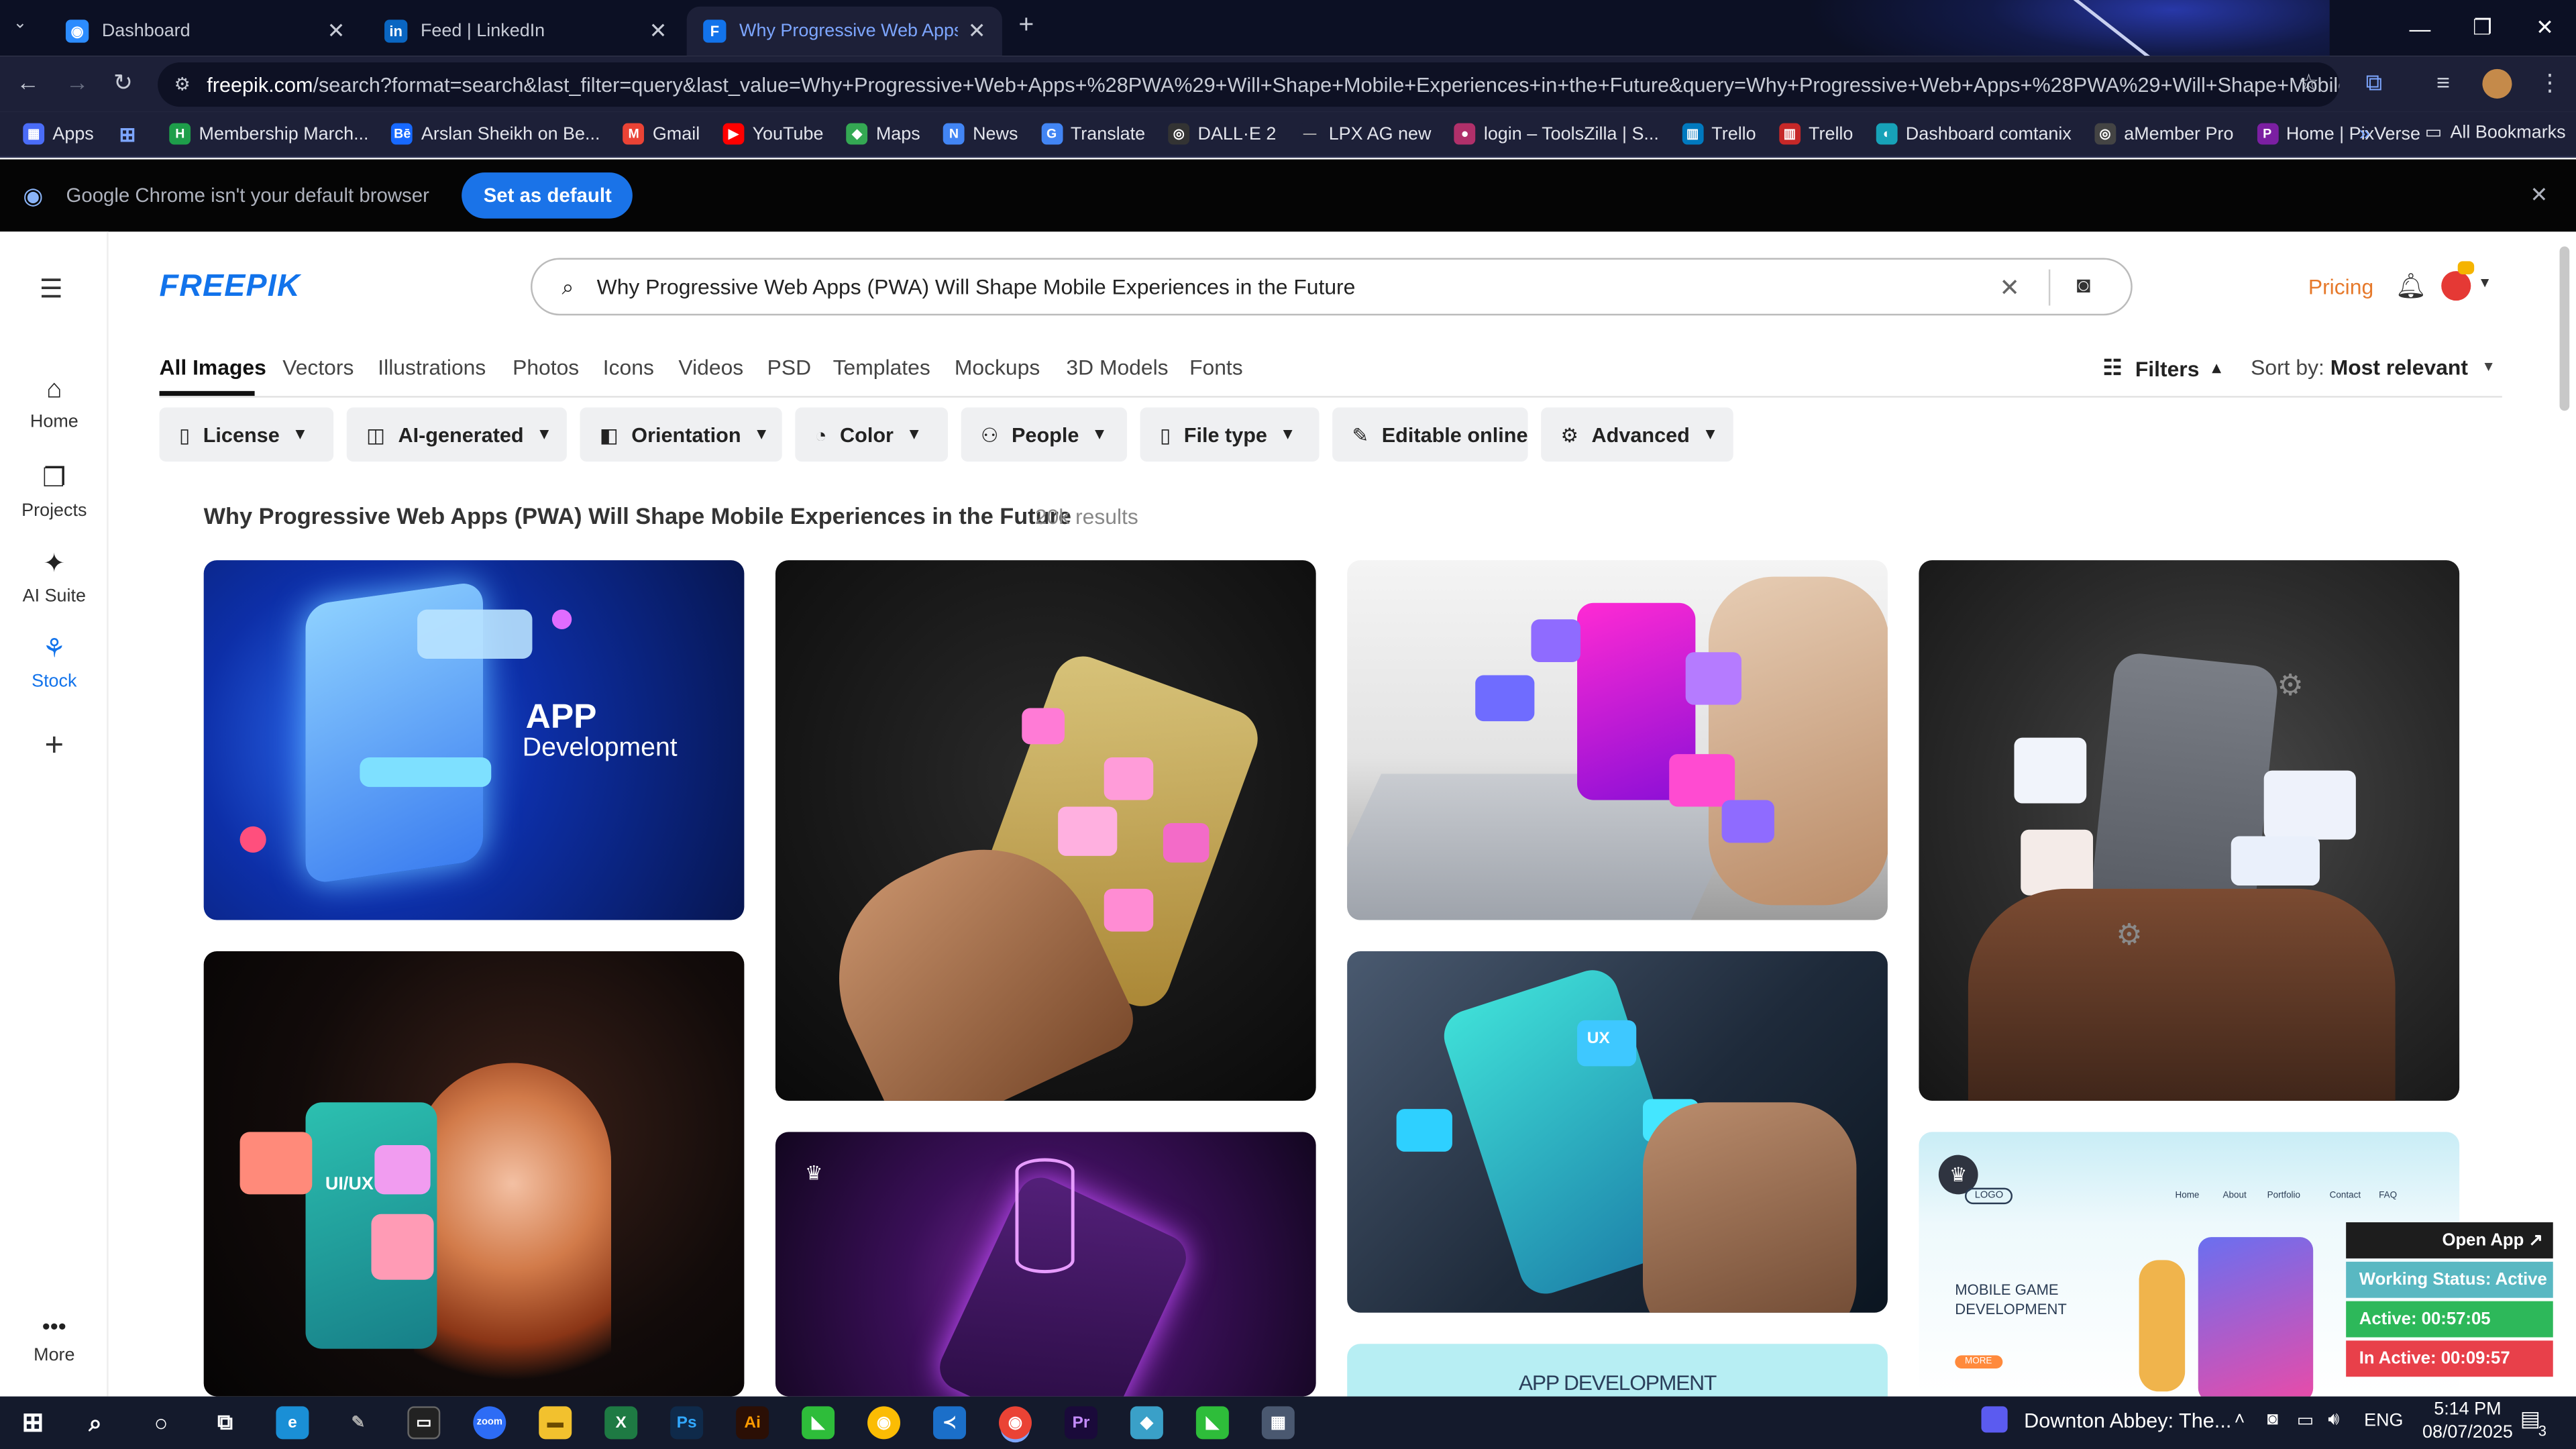 This screenshot has width=2576, height=1449. Describe the element at coordinates (789, 367) in the screenshot. I see `tab-psd: PSD` at that location.